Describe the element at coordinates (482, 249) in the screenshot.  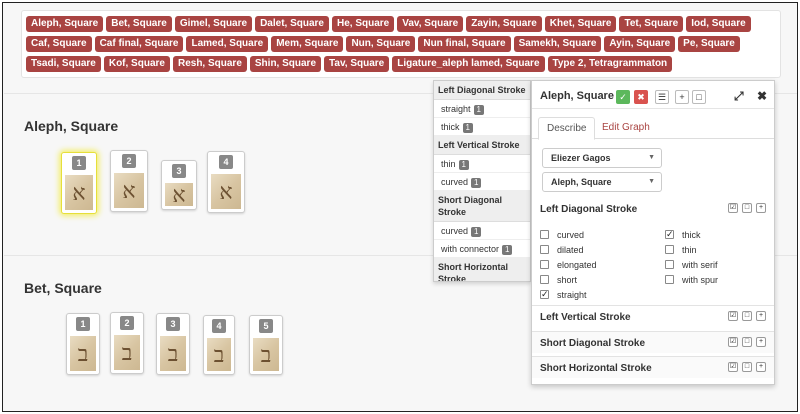
I see `stroke-list-item: with connector 1` at that location.